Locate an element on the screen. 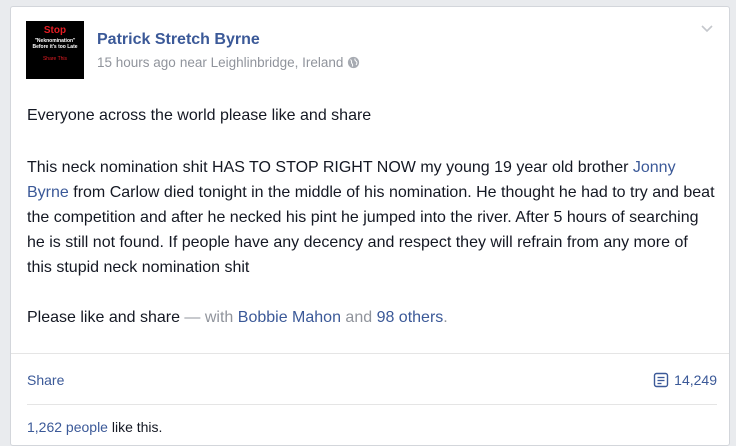 The image size is (736, 446). likes-summary: 1,262 people like this. is located at coordinates (94, 427).